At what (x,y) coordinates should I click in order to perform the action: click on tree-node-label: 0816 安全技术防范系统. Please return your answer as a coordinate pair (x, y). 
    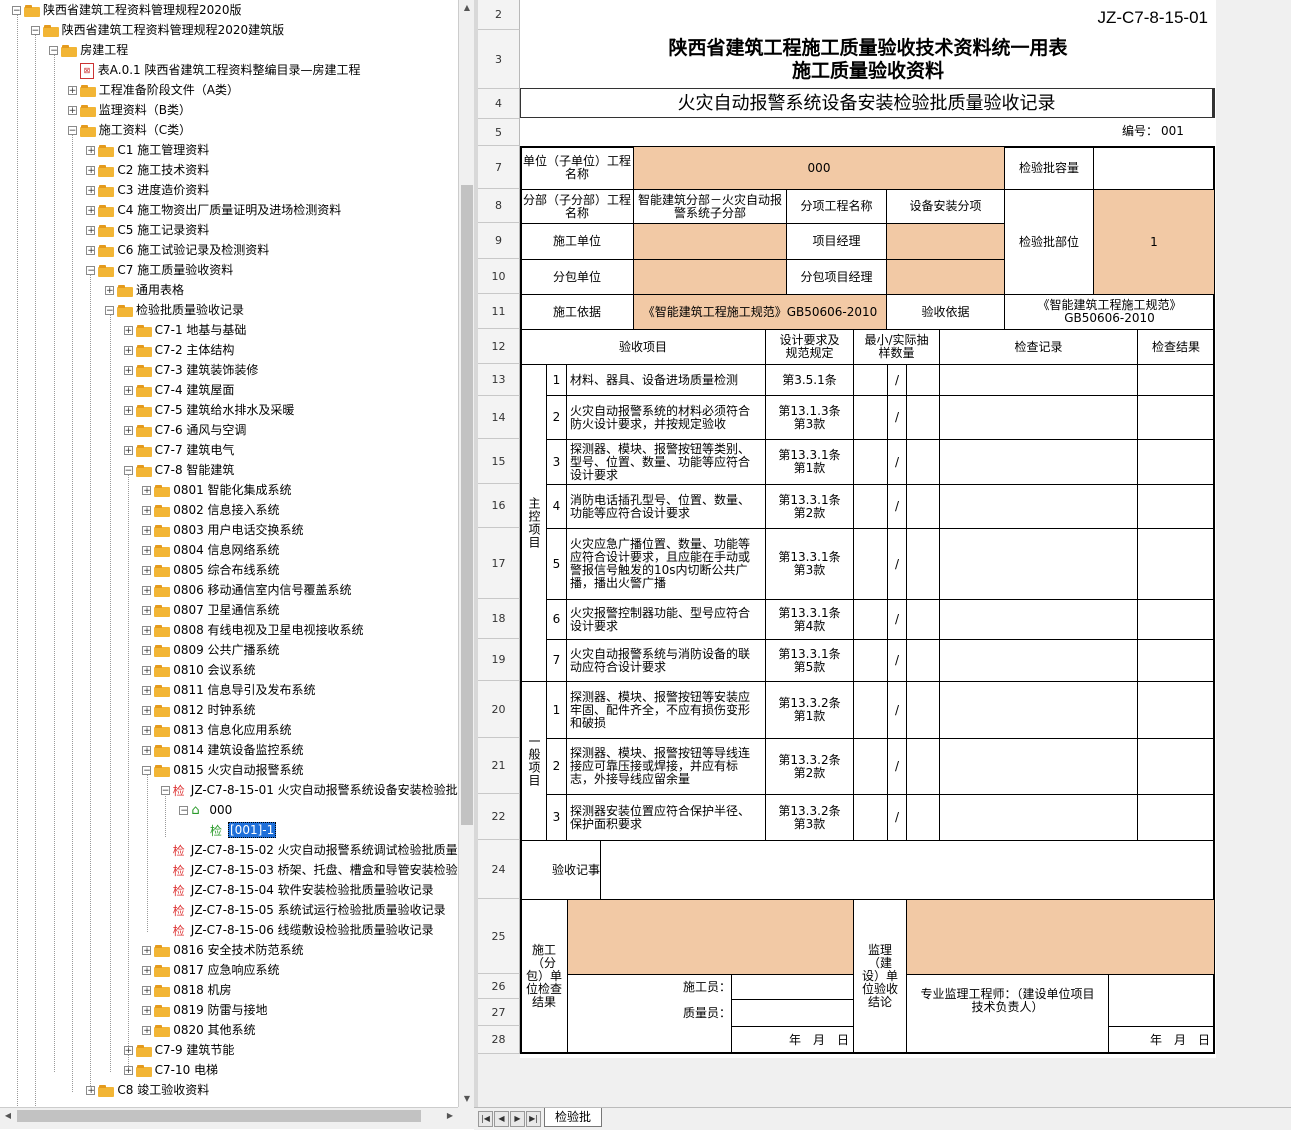
    Looking at the image, I should click on (238, 950).